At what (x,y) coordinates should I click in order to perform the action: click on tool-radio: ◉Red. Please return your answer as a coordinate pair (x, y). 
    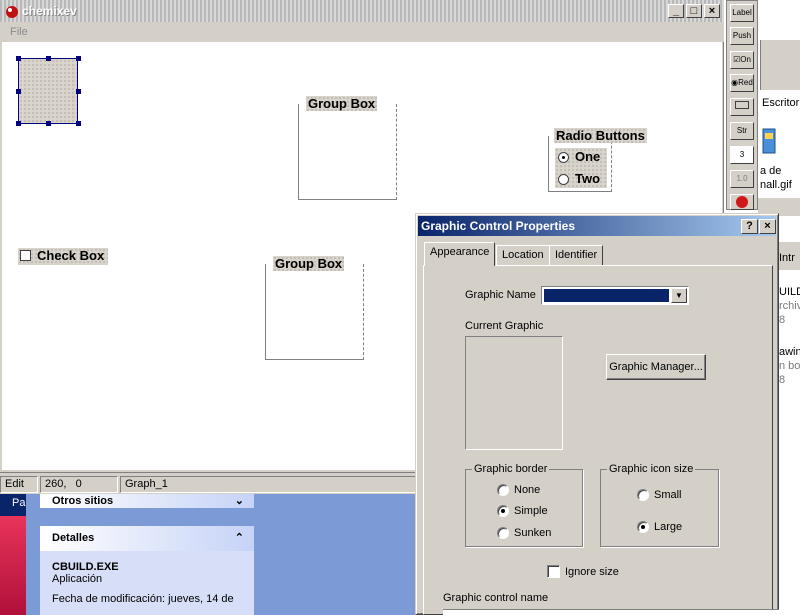
    Looking at the image, I should click on (742, 83).